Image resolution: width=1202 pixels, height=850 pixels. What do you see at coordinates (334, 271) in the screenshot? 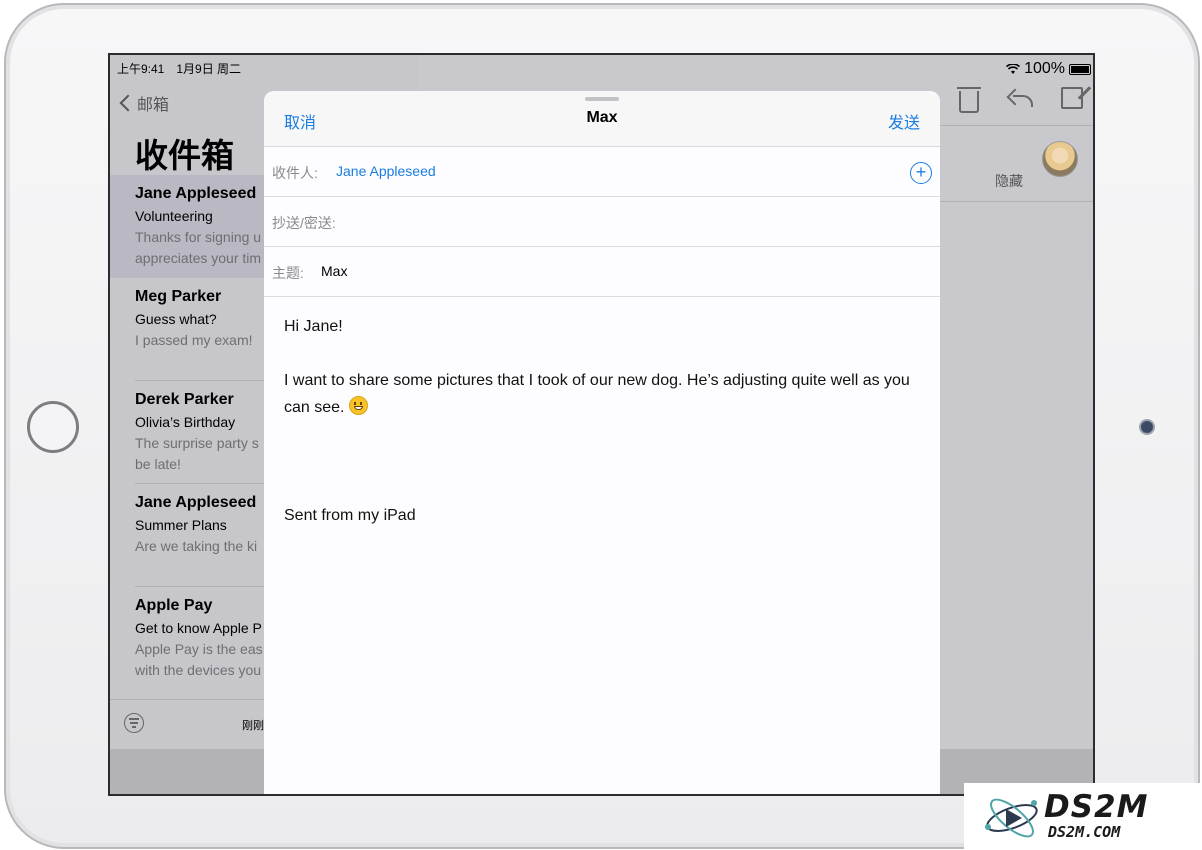
I see `subject-value: Max` at bounding box center [334, 271].